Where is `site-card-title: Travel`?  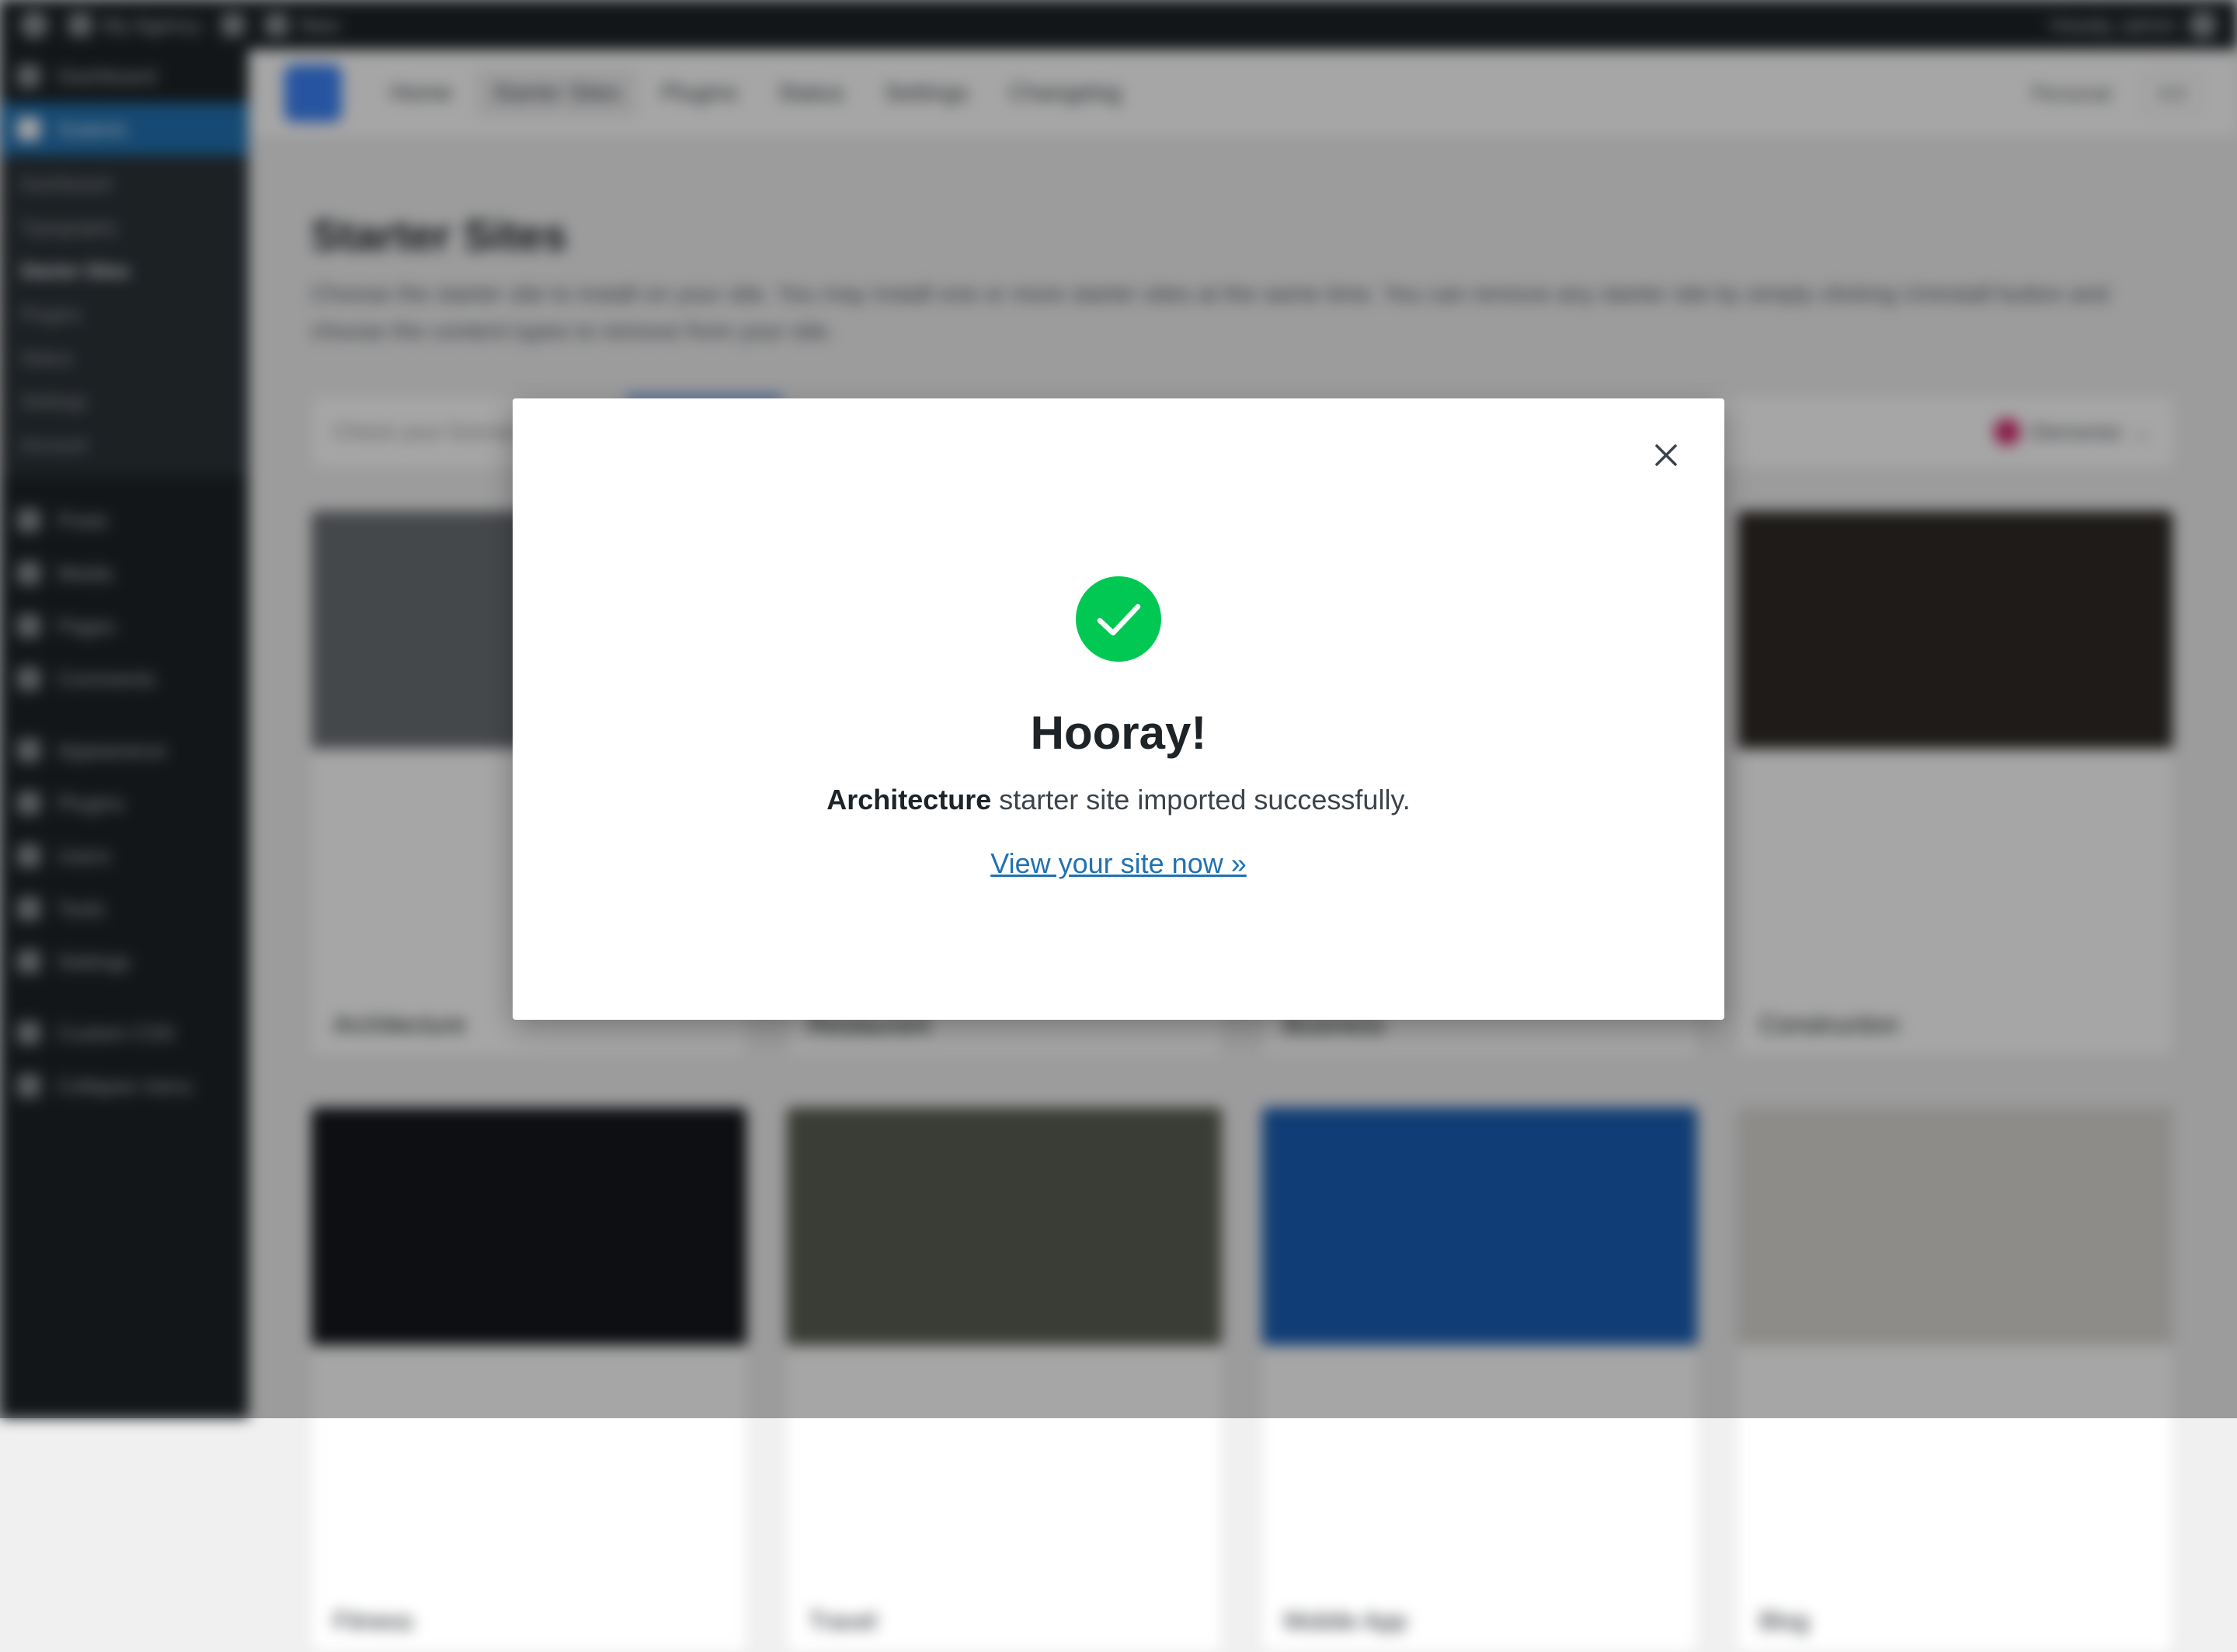 site-card-title: Travel is located at coordinates (843, 1621).